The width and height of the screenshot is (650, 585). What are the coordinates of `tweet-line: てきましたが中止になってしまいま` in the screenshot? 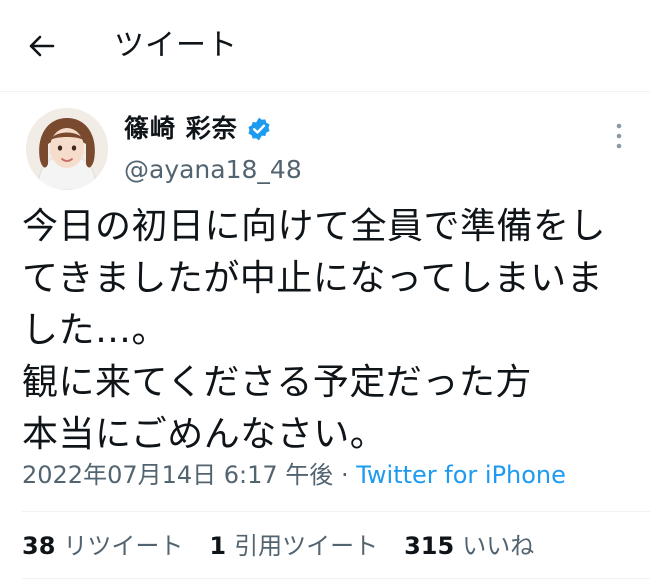 It's located at (313, 278).